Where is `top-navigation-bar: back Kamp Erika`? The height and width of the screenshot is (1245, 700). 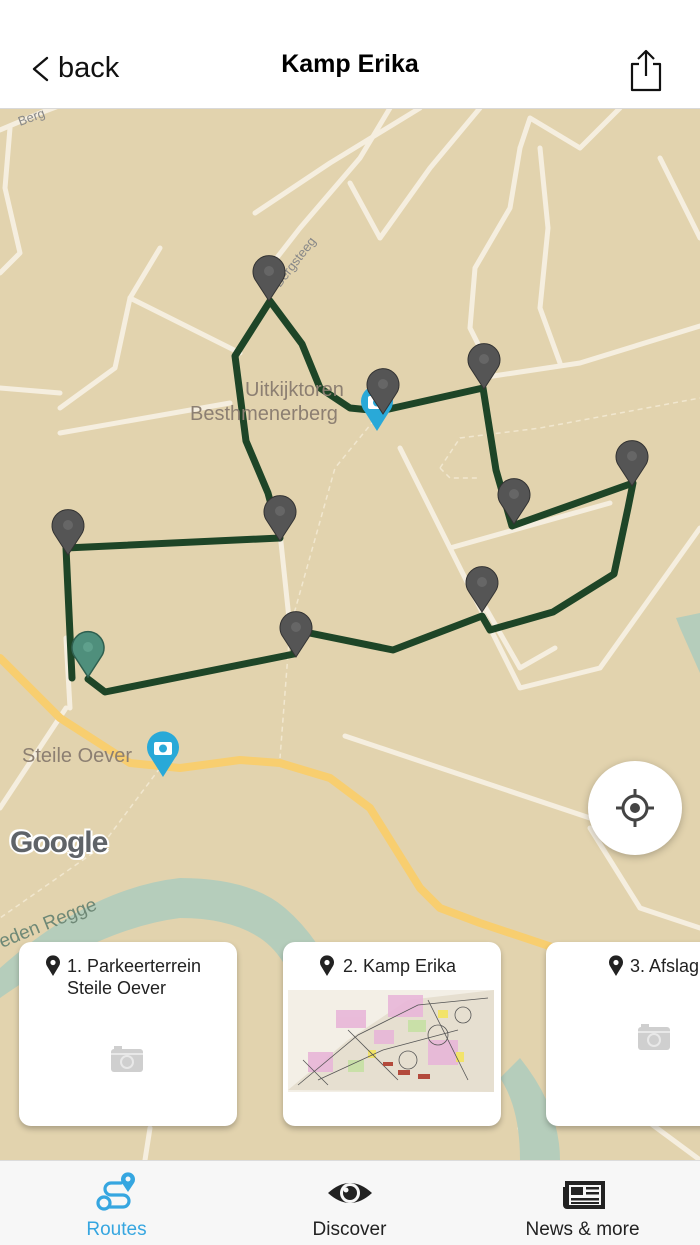 top-navigation-bar: back Kamp Erika is located at coordinates (350, 54).